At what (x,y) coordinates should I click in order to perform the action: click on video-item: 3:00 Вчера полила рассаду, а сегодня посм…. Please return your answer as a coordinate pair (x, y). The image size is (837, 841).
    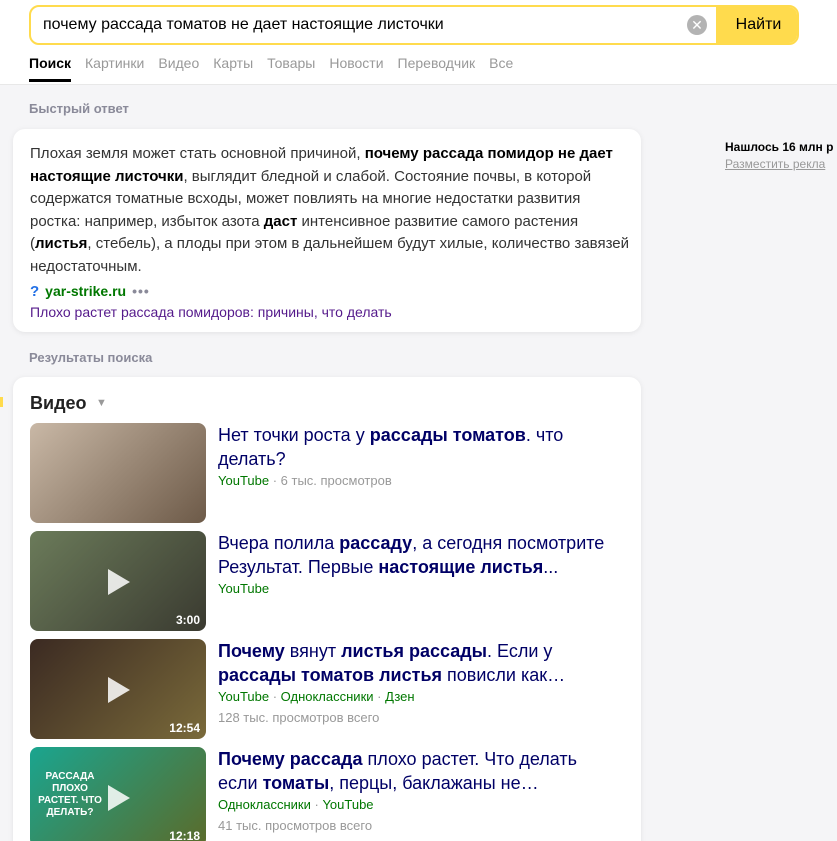
    Looking at the image, I should click on (327, 581).